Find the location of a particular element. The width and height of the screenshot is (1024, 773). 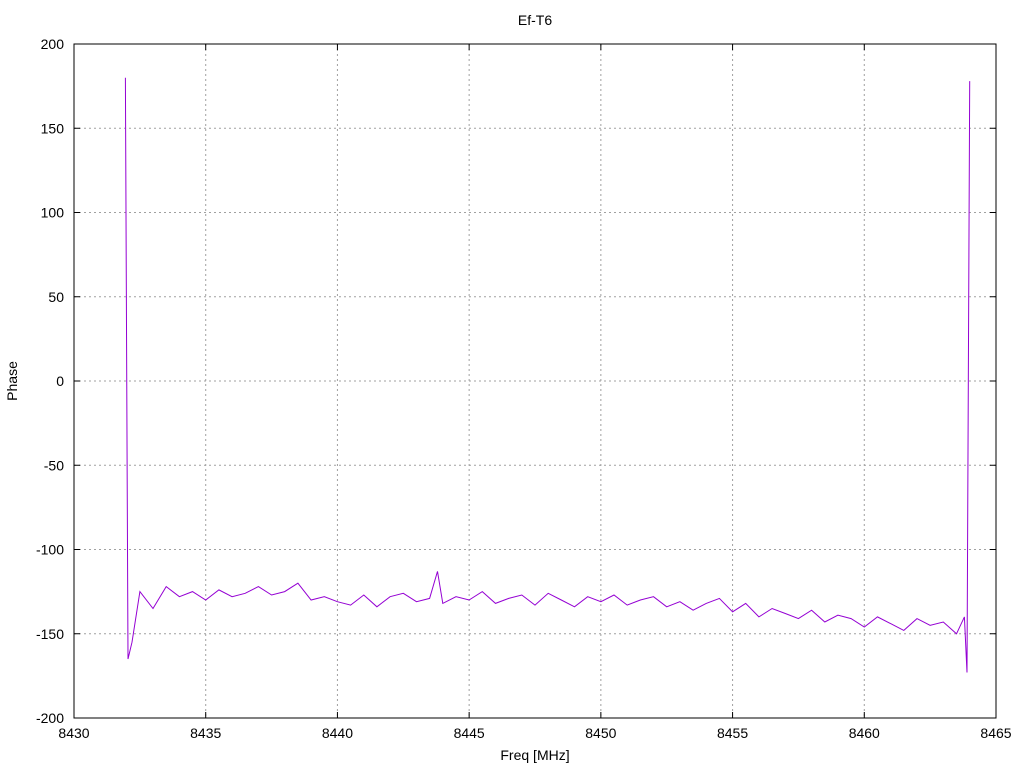

x-tick-label: 8465 is located at coordinates (995, 733).